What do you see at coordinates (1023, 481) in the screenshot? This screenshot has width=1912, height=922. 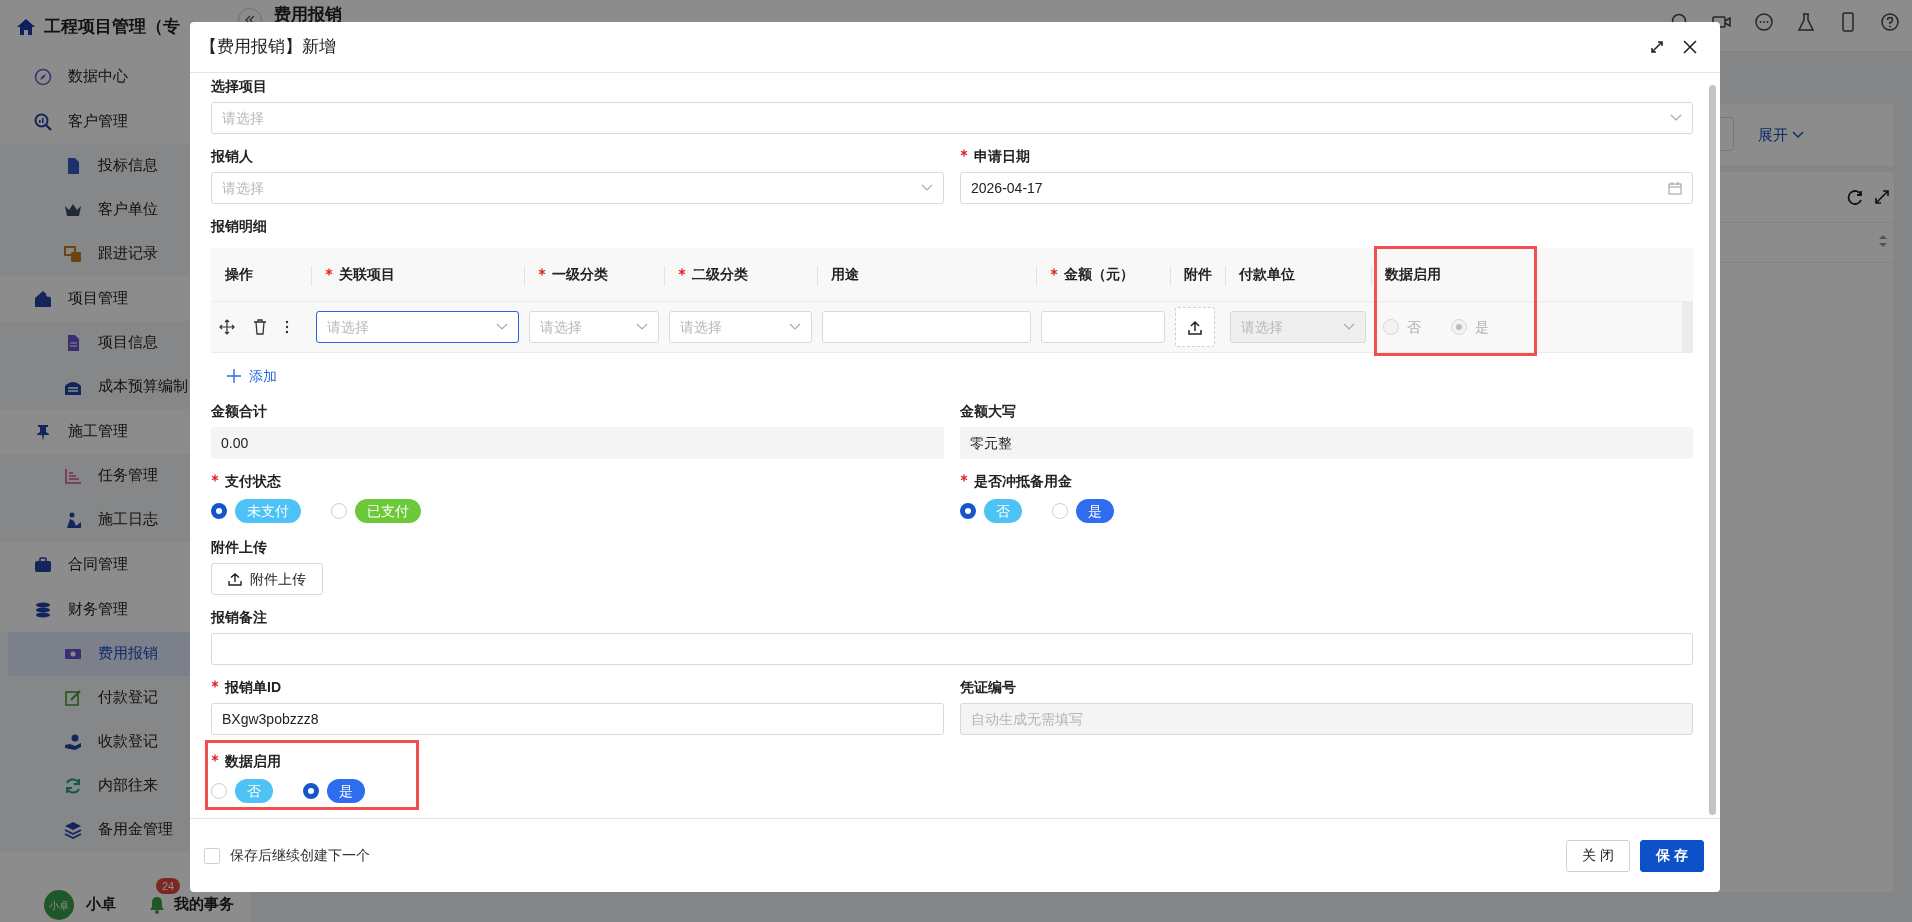 I see `field-label: 是否冲抵备用金` at bounding box center [1023, 481].